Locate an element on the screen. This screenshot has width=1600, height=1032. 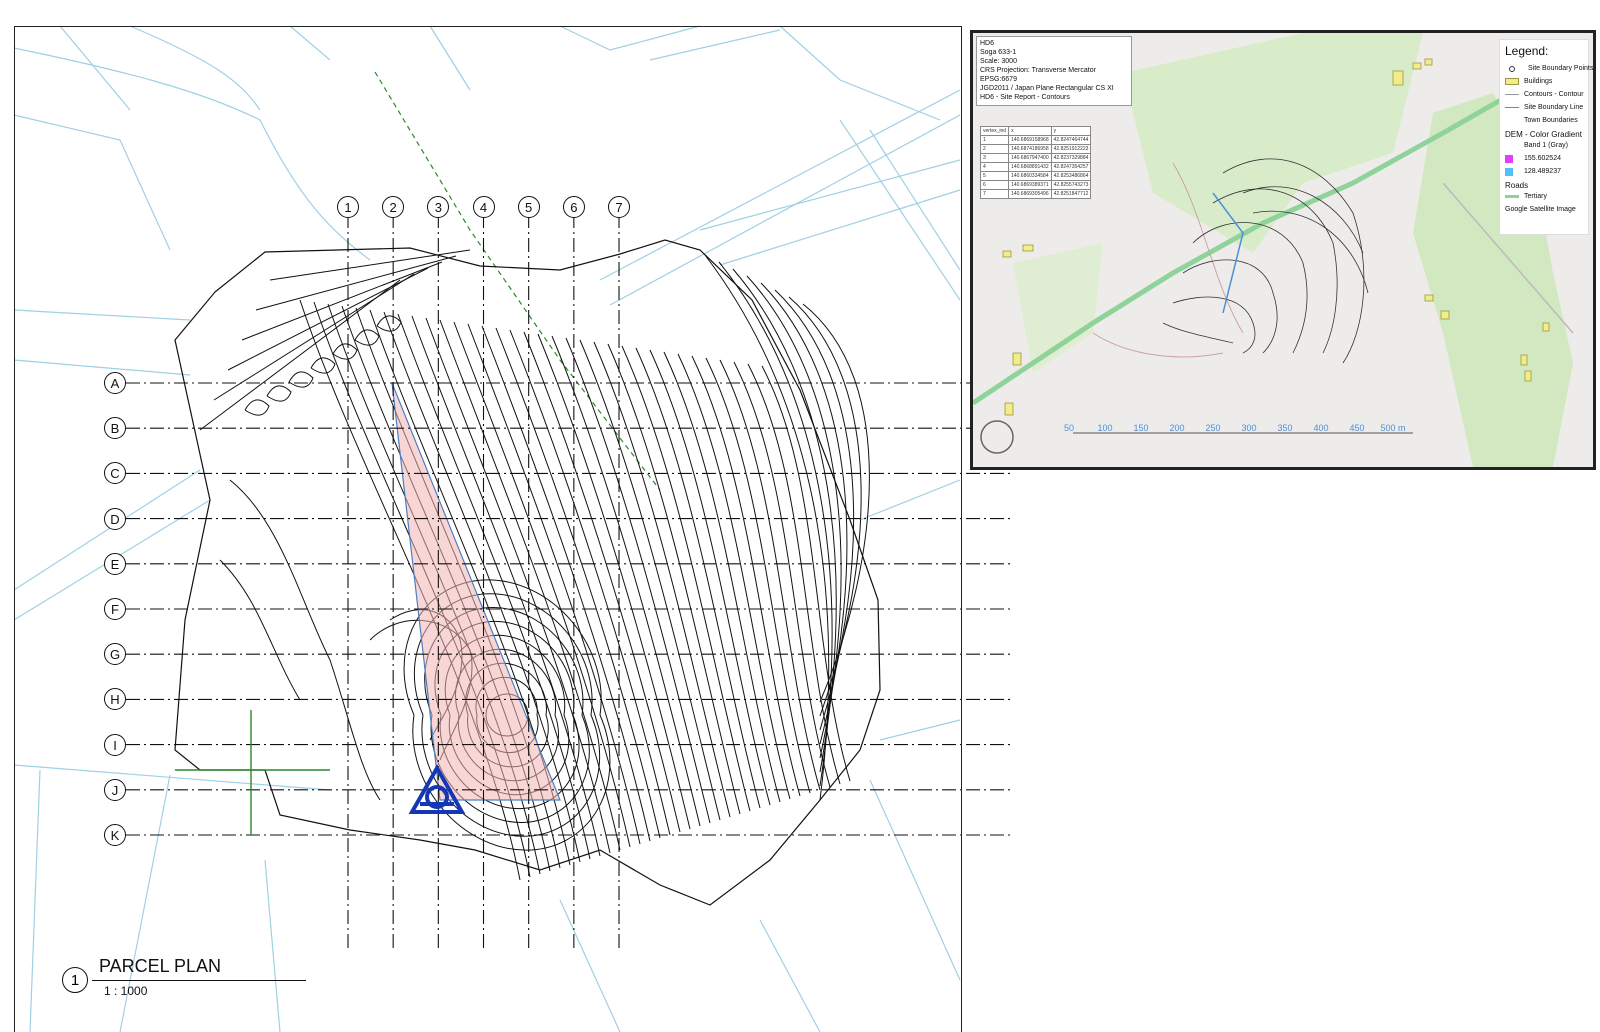
scale-label: 350 is located at coordinates (1285, 428).